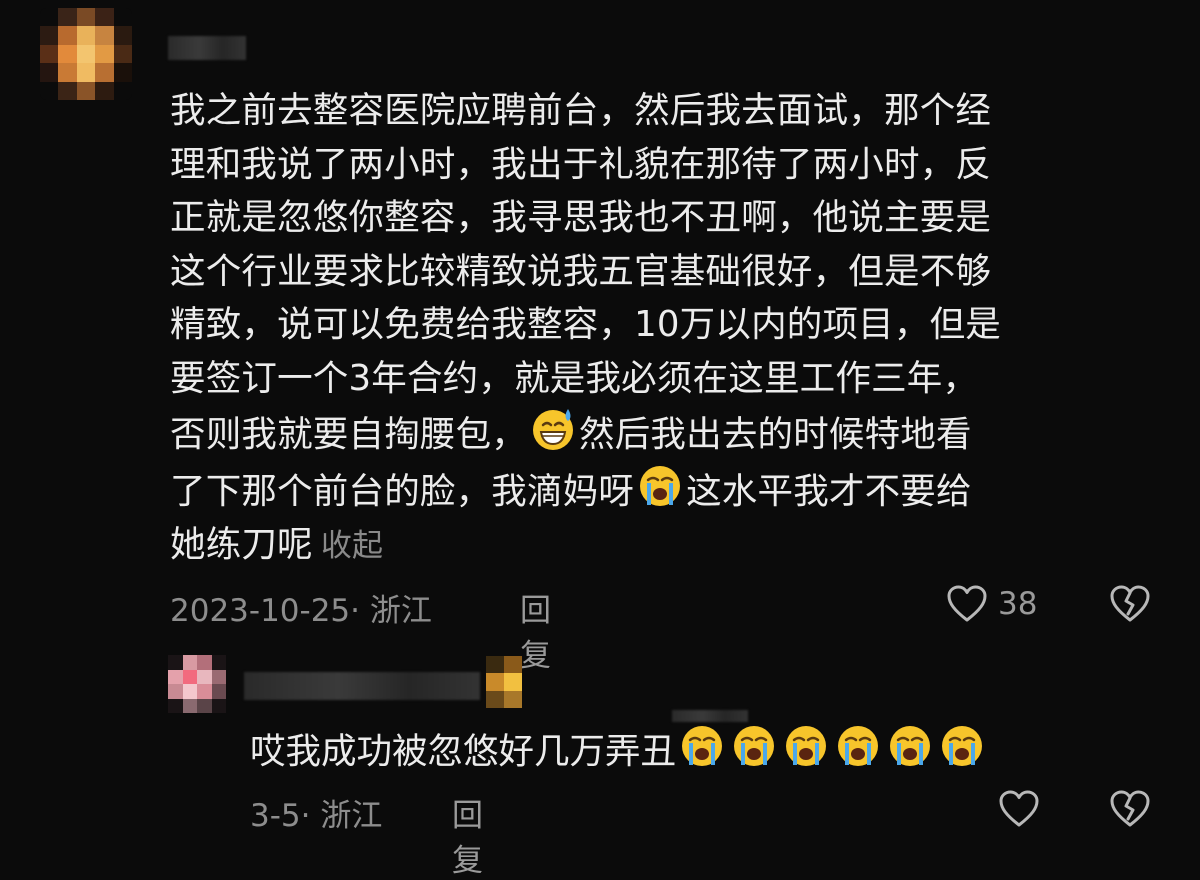 The width and height of the screenshot is (1200, 880). What do you see at coordinates (581, 110) in the screenshot?
I see `comment-line: 我之前去整容医院应聘前台，然后我去面试，那个经` at bounding box center [581, 110].